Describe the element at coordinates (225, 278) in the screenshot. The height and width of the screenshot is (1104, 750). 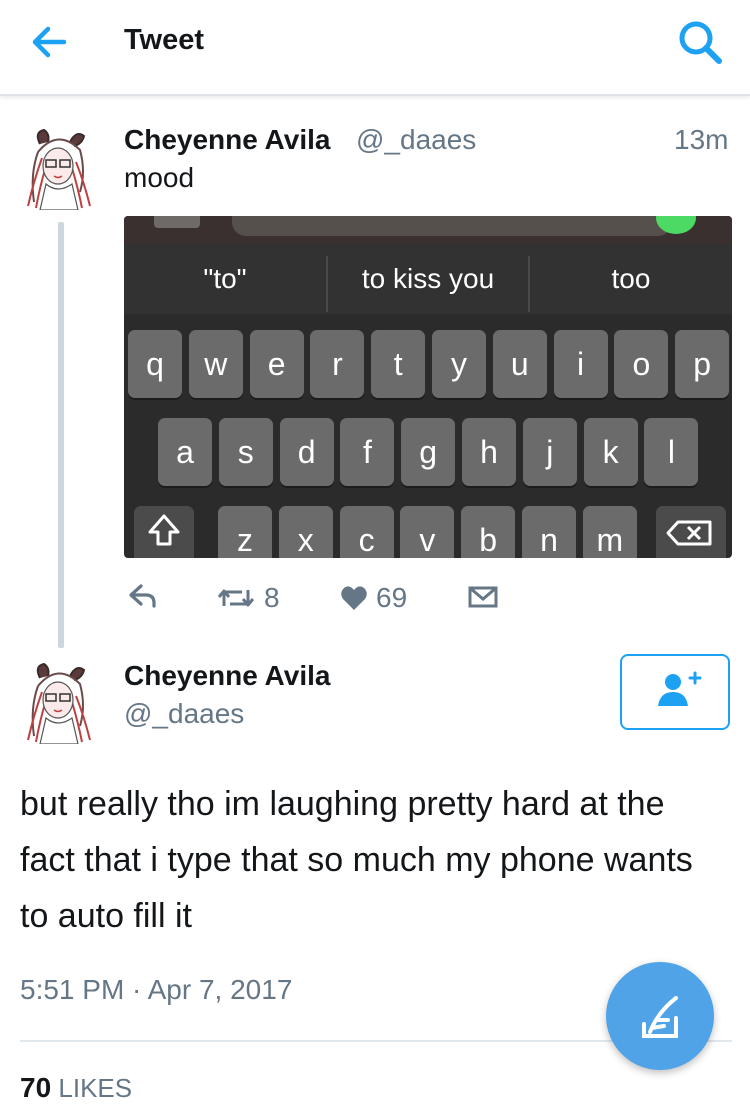
I see `suggestion-item: "to"` at that location.